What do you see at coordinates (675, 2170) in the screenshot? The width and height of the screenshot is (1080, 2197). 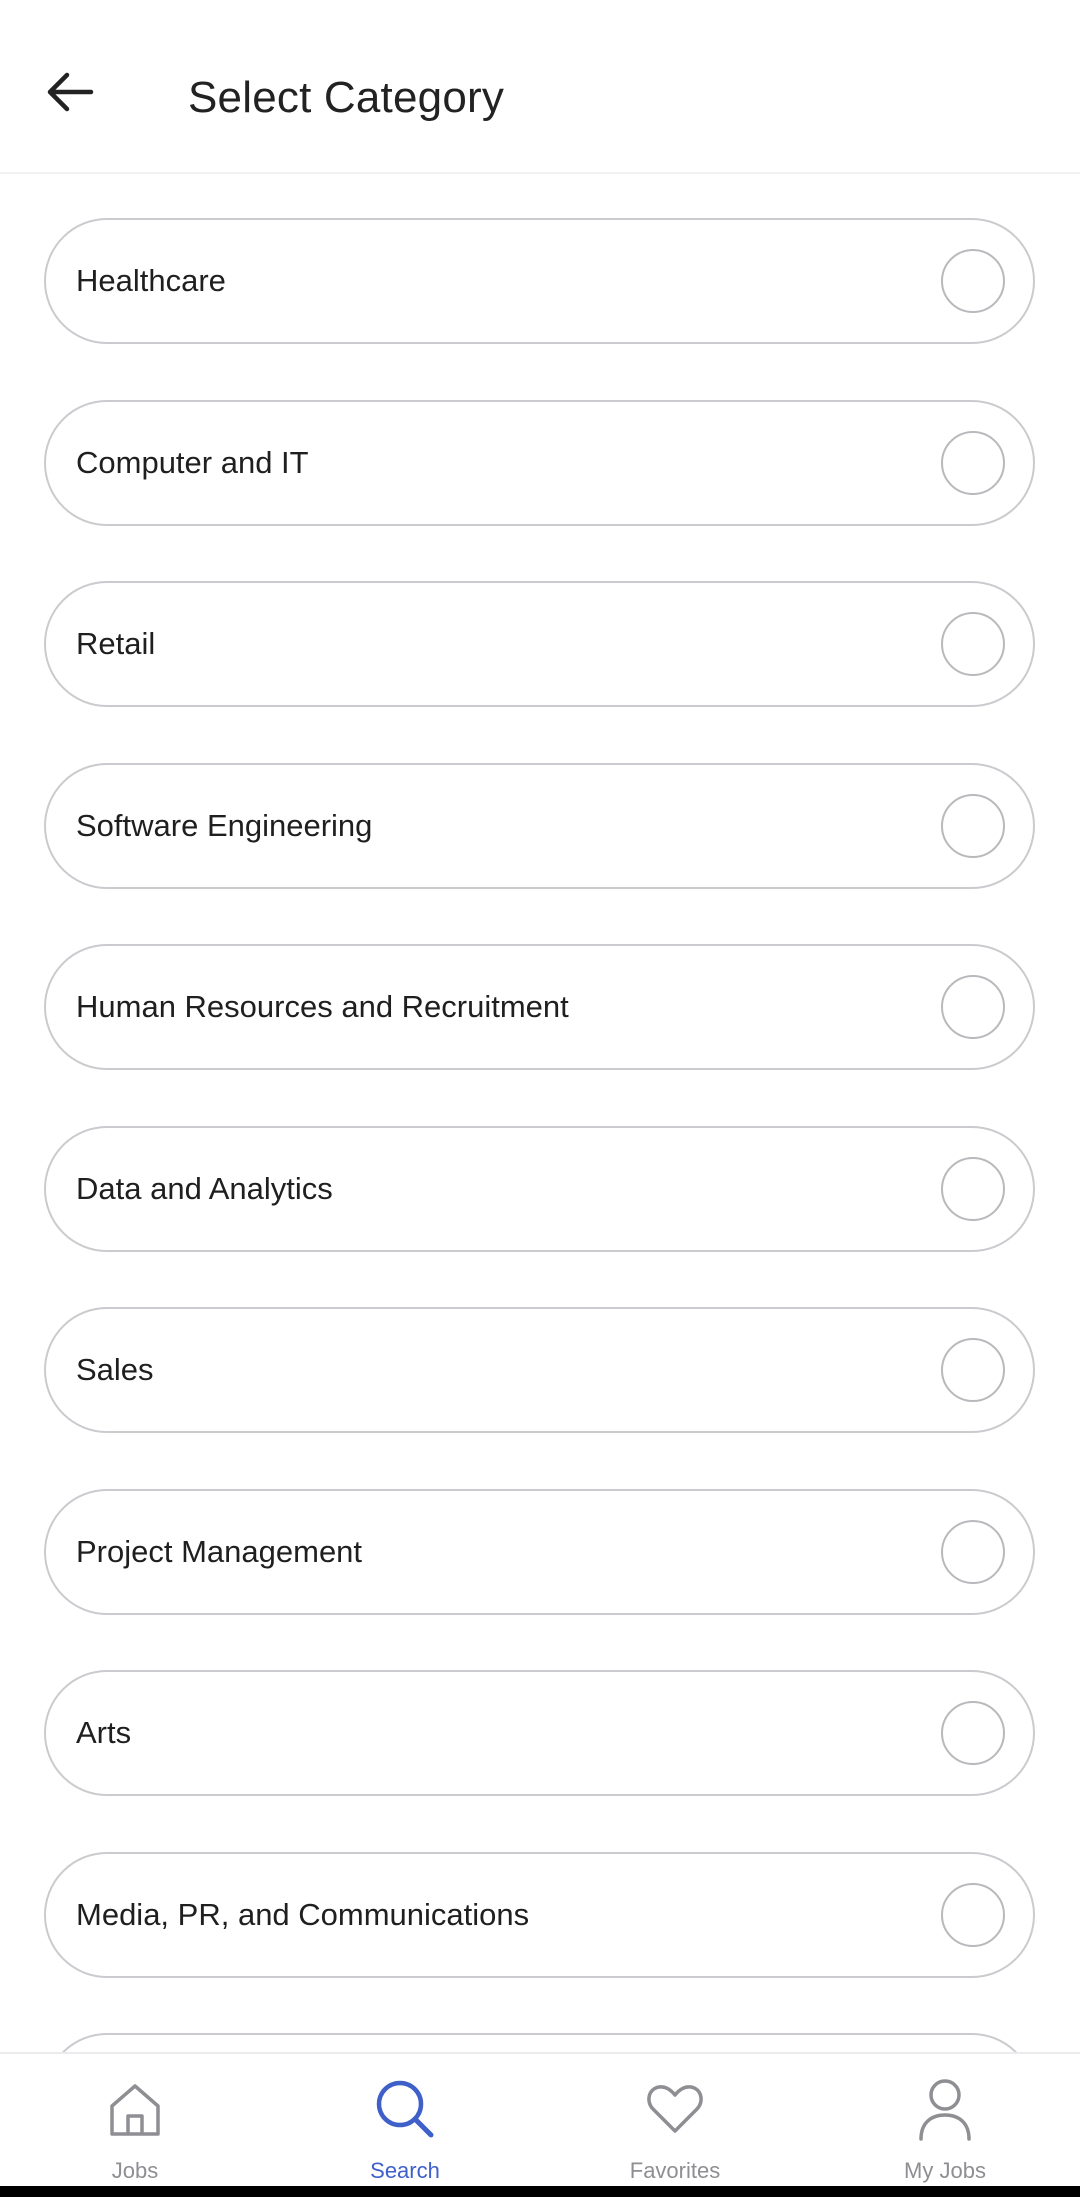 I see `nav-label-favorites: Favorites` at bounding box center [675, 2170].